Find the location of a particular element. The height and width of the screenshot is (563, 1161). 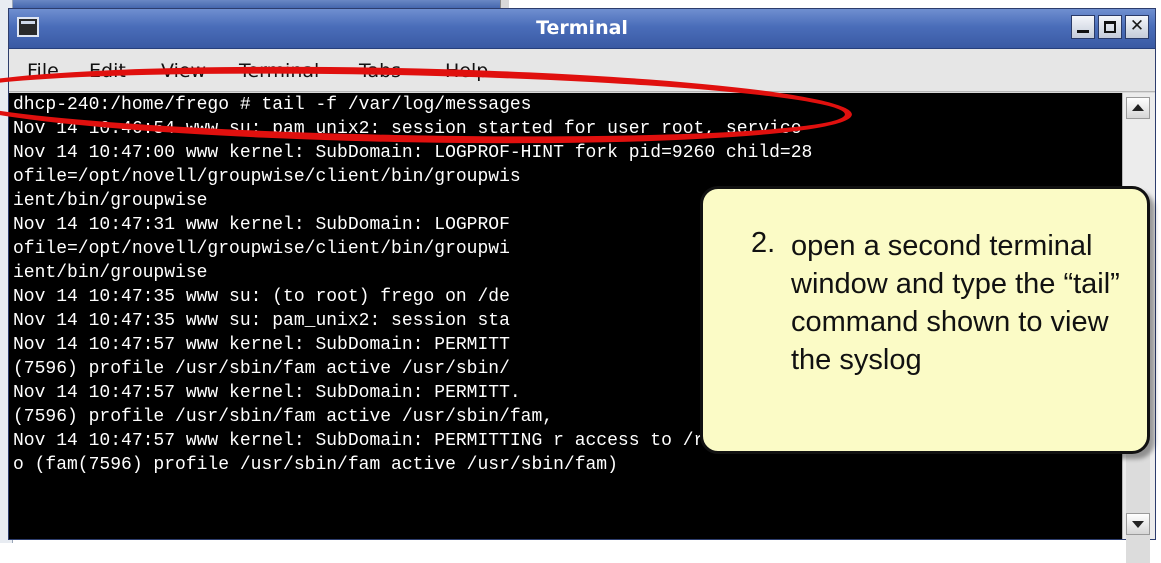

menu-tabs: Tabs is located at coordinates (380, 71).